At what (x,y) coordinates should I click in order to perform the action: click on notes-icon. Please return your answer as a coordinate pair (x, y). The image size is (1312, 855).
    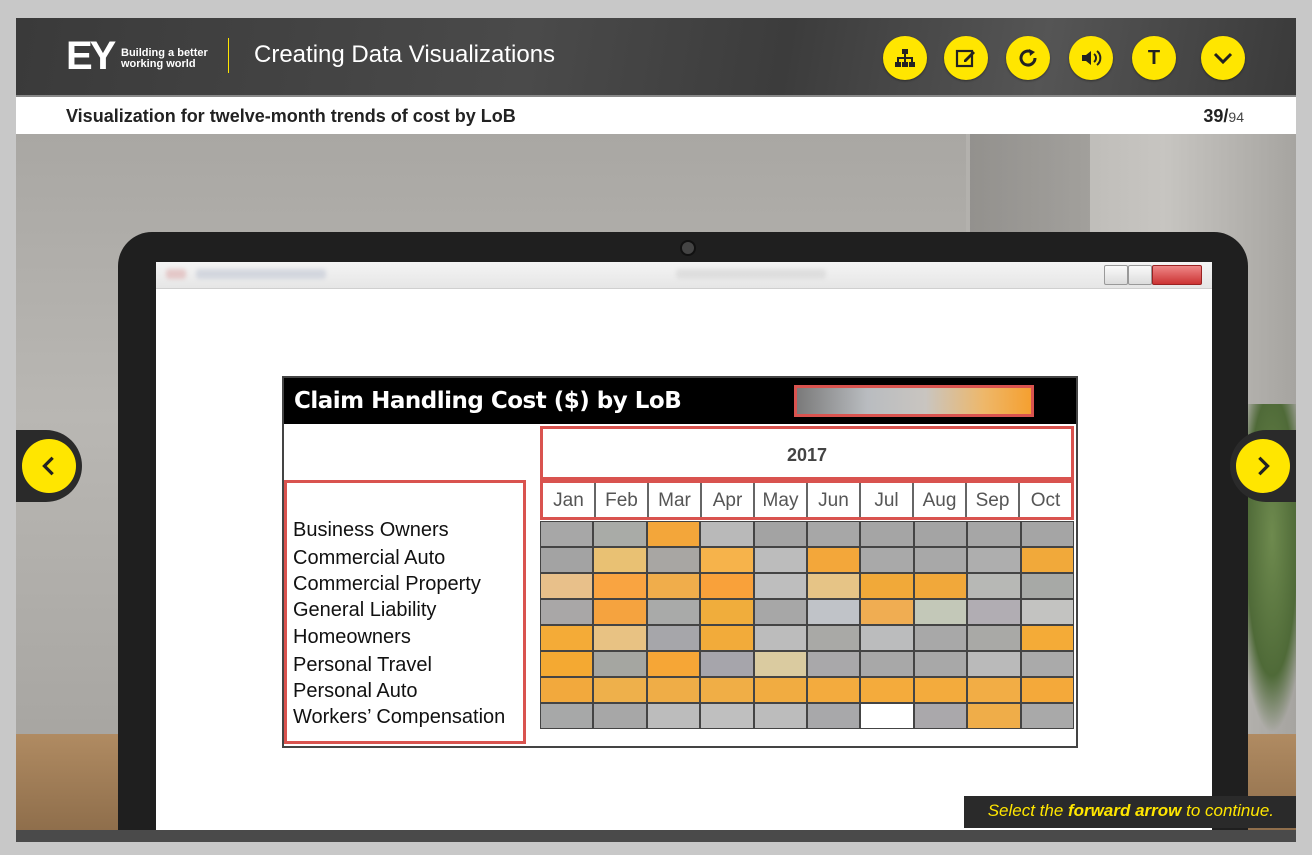
    Looking at the image, I should click on (965, 58).